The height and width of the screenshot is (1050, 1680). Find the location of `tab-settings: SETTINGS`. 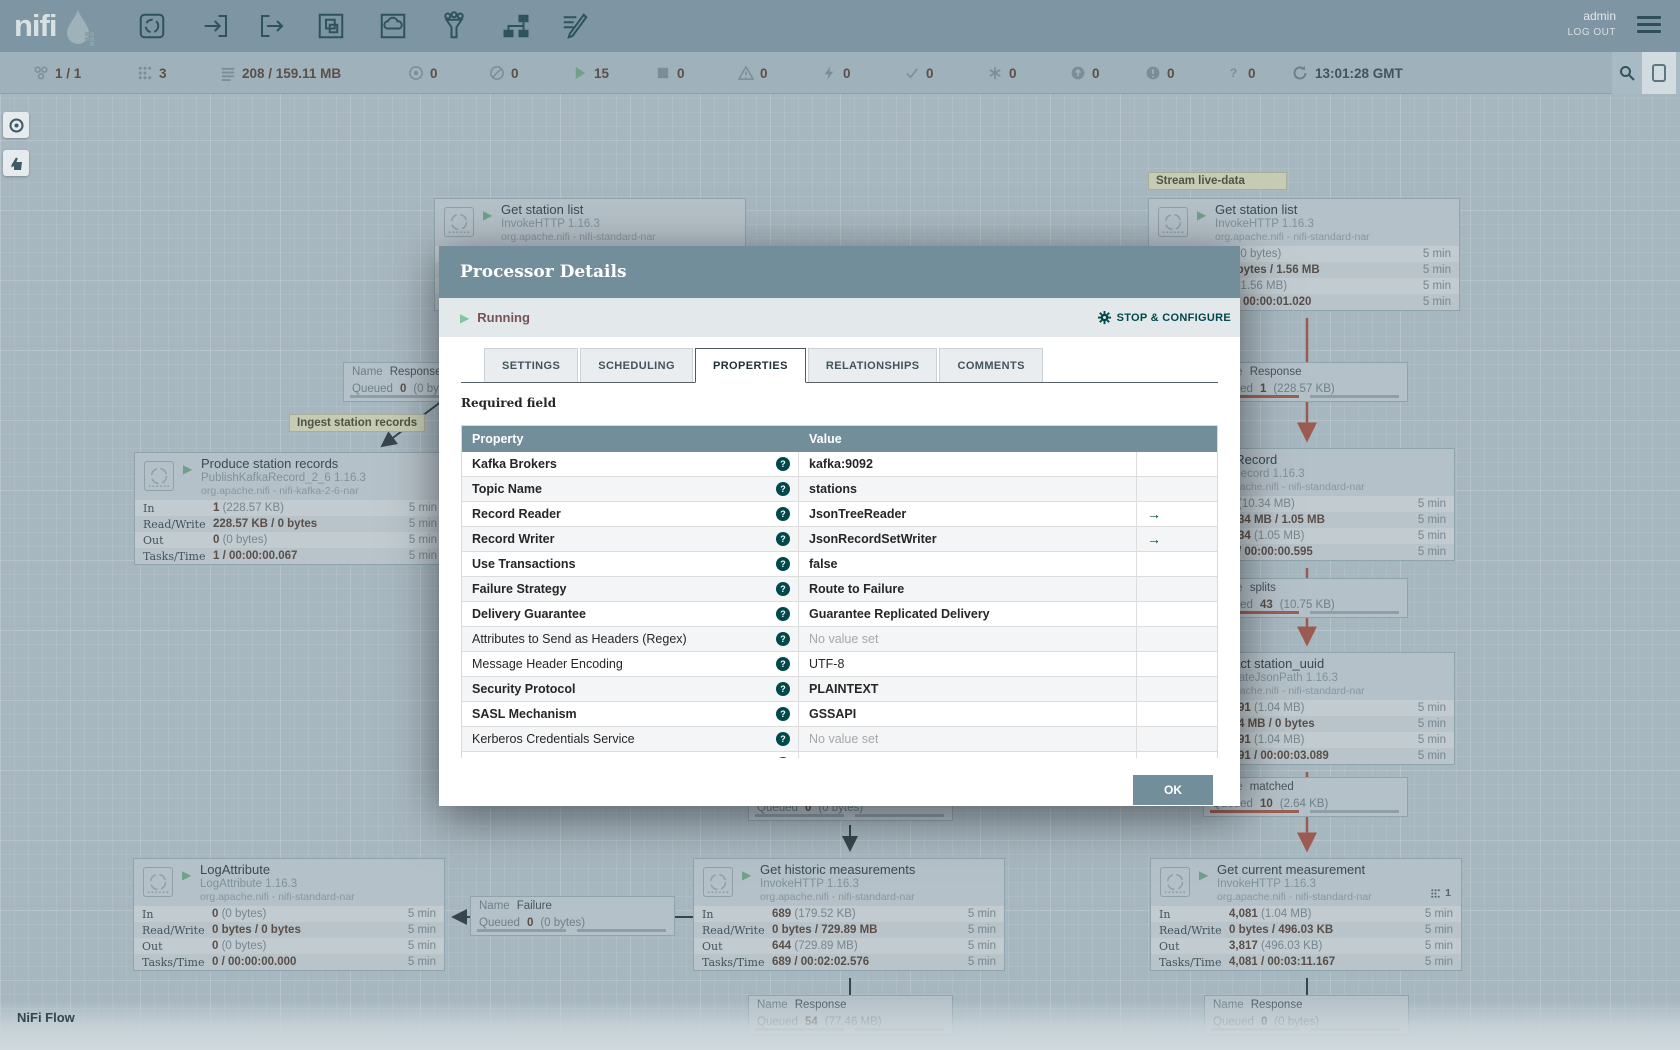

tab-settings: SETTINGS is located at coordinates (531, 365).